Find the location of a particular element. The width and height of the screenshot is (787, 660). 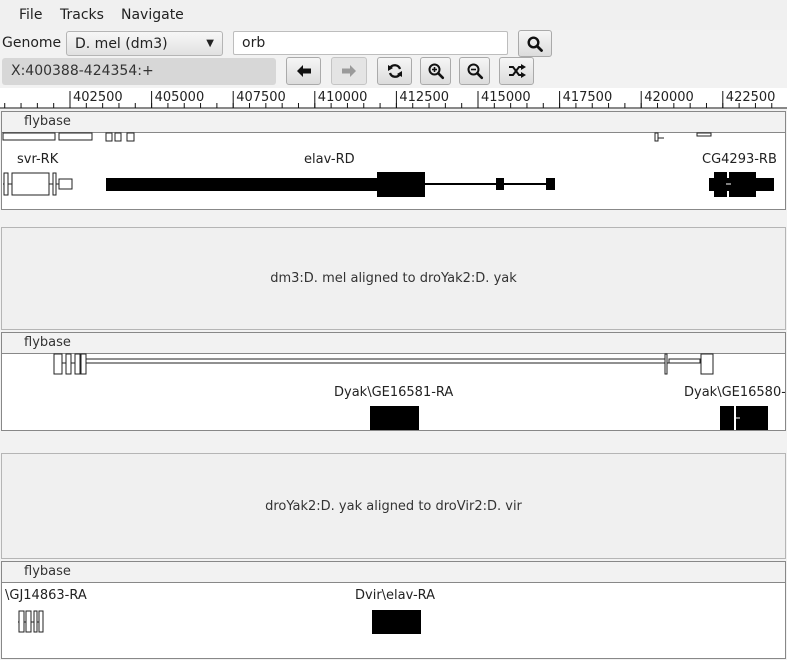

gene-dvir-elav-ra is located at coordinates (396, 622).